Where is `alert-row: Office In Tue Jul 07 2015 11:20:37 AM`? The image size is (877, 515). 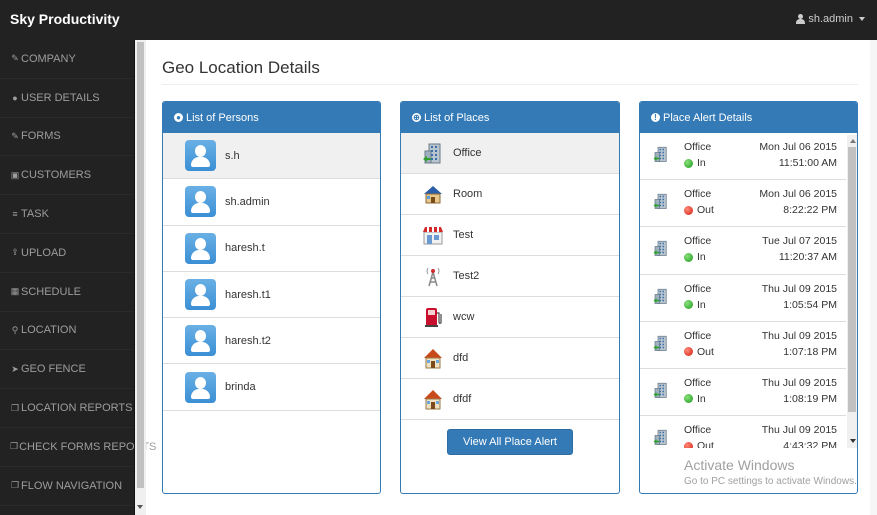
alert-row: Office In Tue Jul 07 2015 11:20:37 AM is located at coordinates (743, 251).